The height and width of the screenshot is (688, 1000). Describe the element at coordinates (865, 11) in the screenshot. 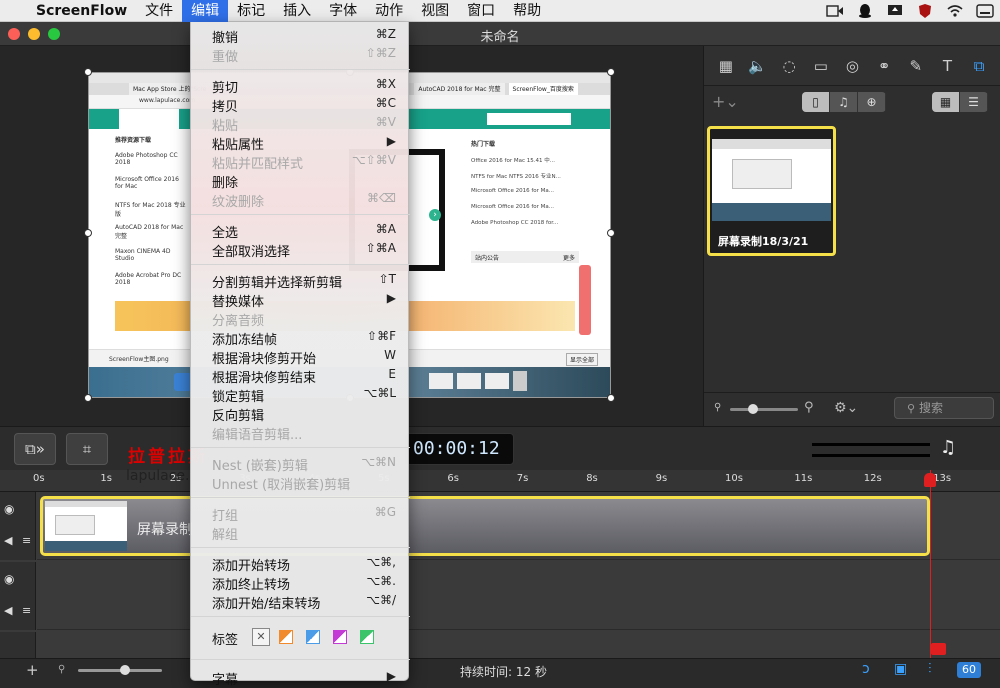

I see `qq-icon` at that location.